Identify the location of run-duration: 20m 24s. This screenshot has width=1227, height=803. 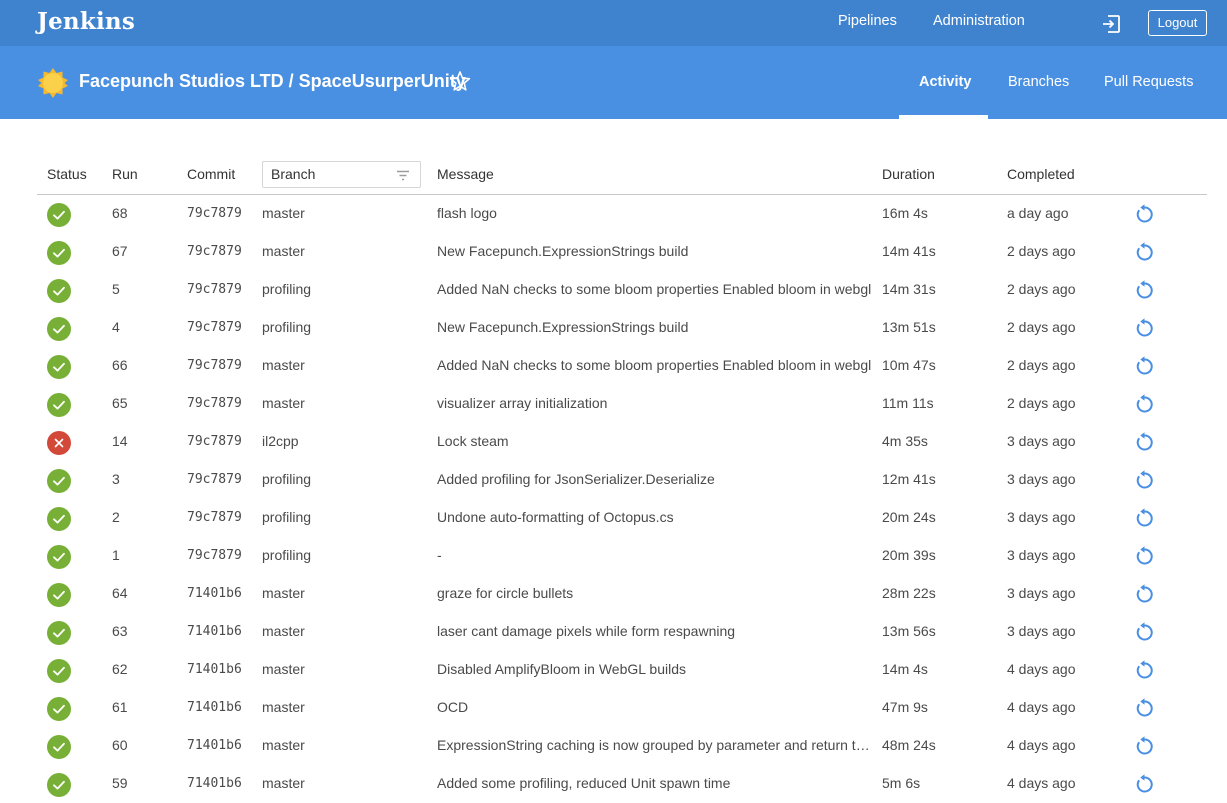
(909, 517).